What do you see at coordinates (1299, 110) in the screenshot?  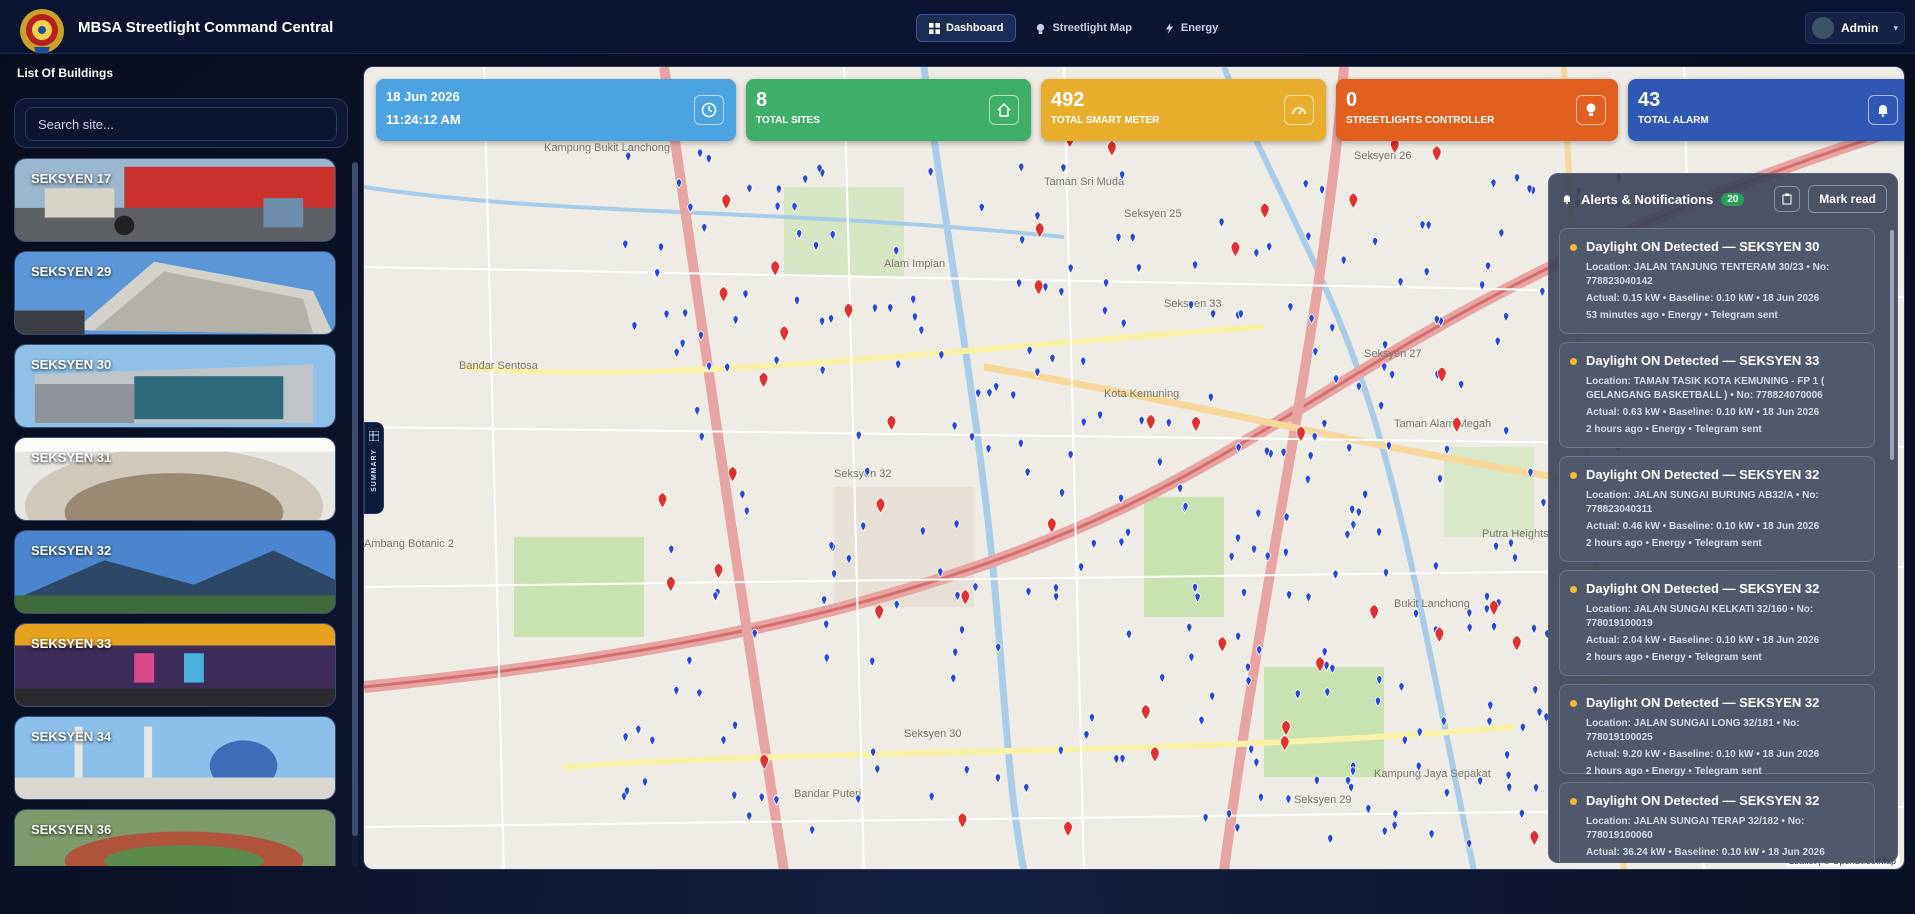 I see `gauge-icon` at bounding box center [1299, 110].